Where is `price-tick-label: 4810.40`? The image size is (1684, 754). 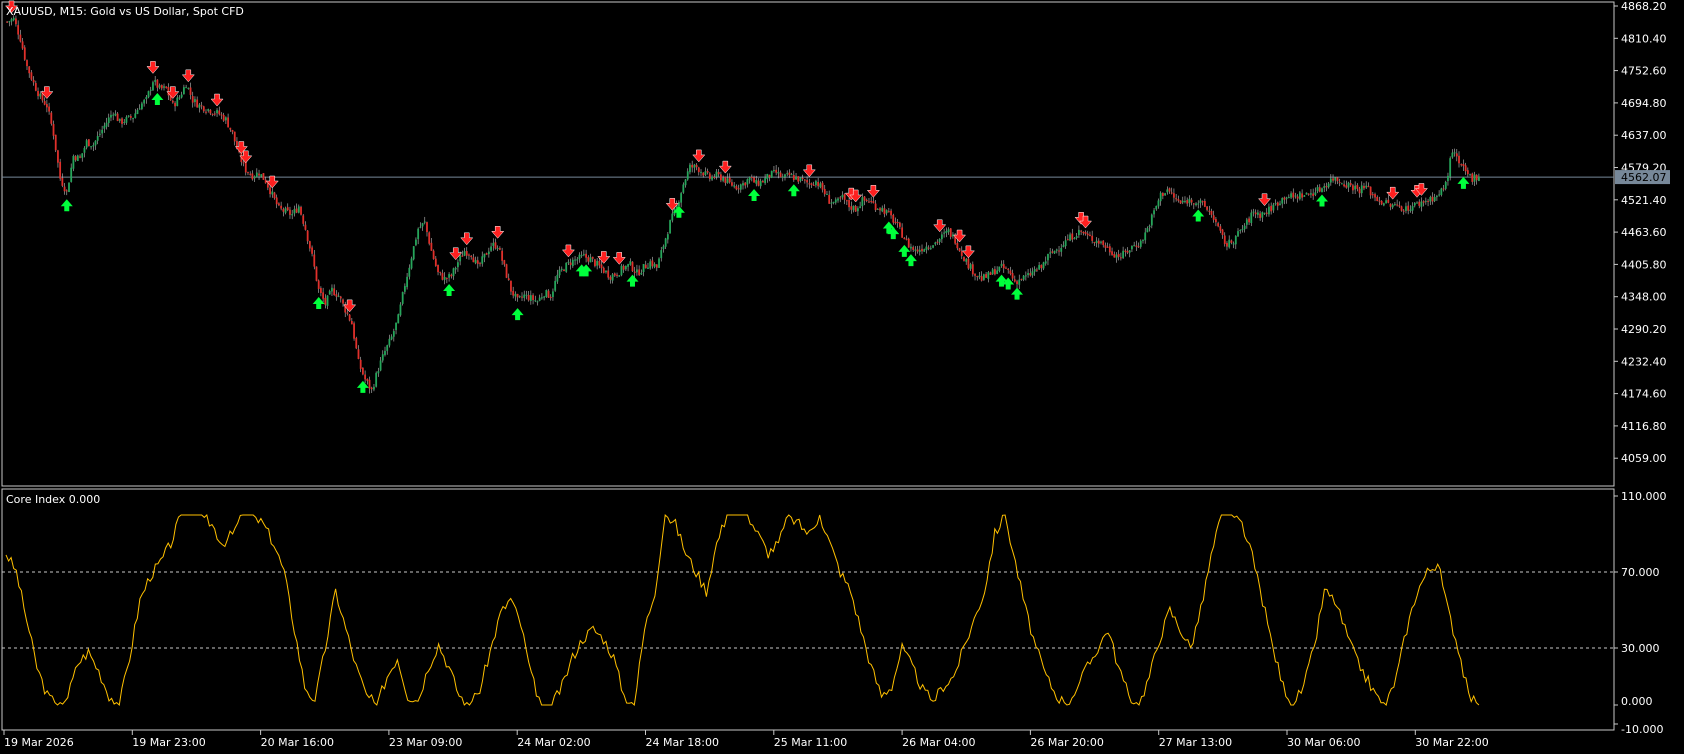 price-tick-label: 4810.40 is located at coordinates (1644, 38).